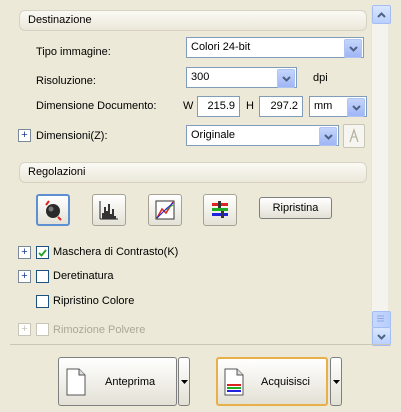  I want to click on risoluzione-label: Risoluzione:, so click(66, 81).